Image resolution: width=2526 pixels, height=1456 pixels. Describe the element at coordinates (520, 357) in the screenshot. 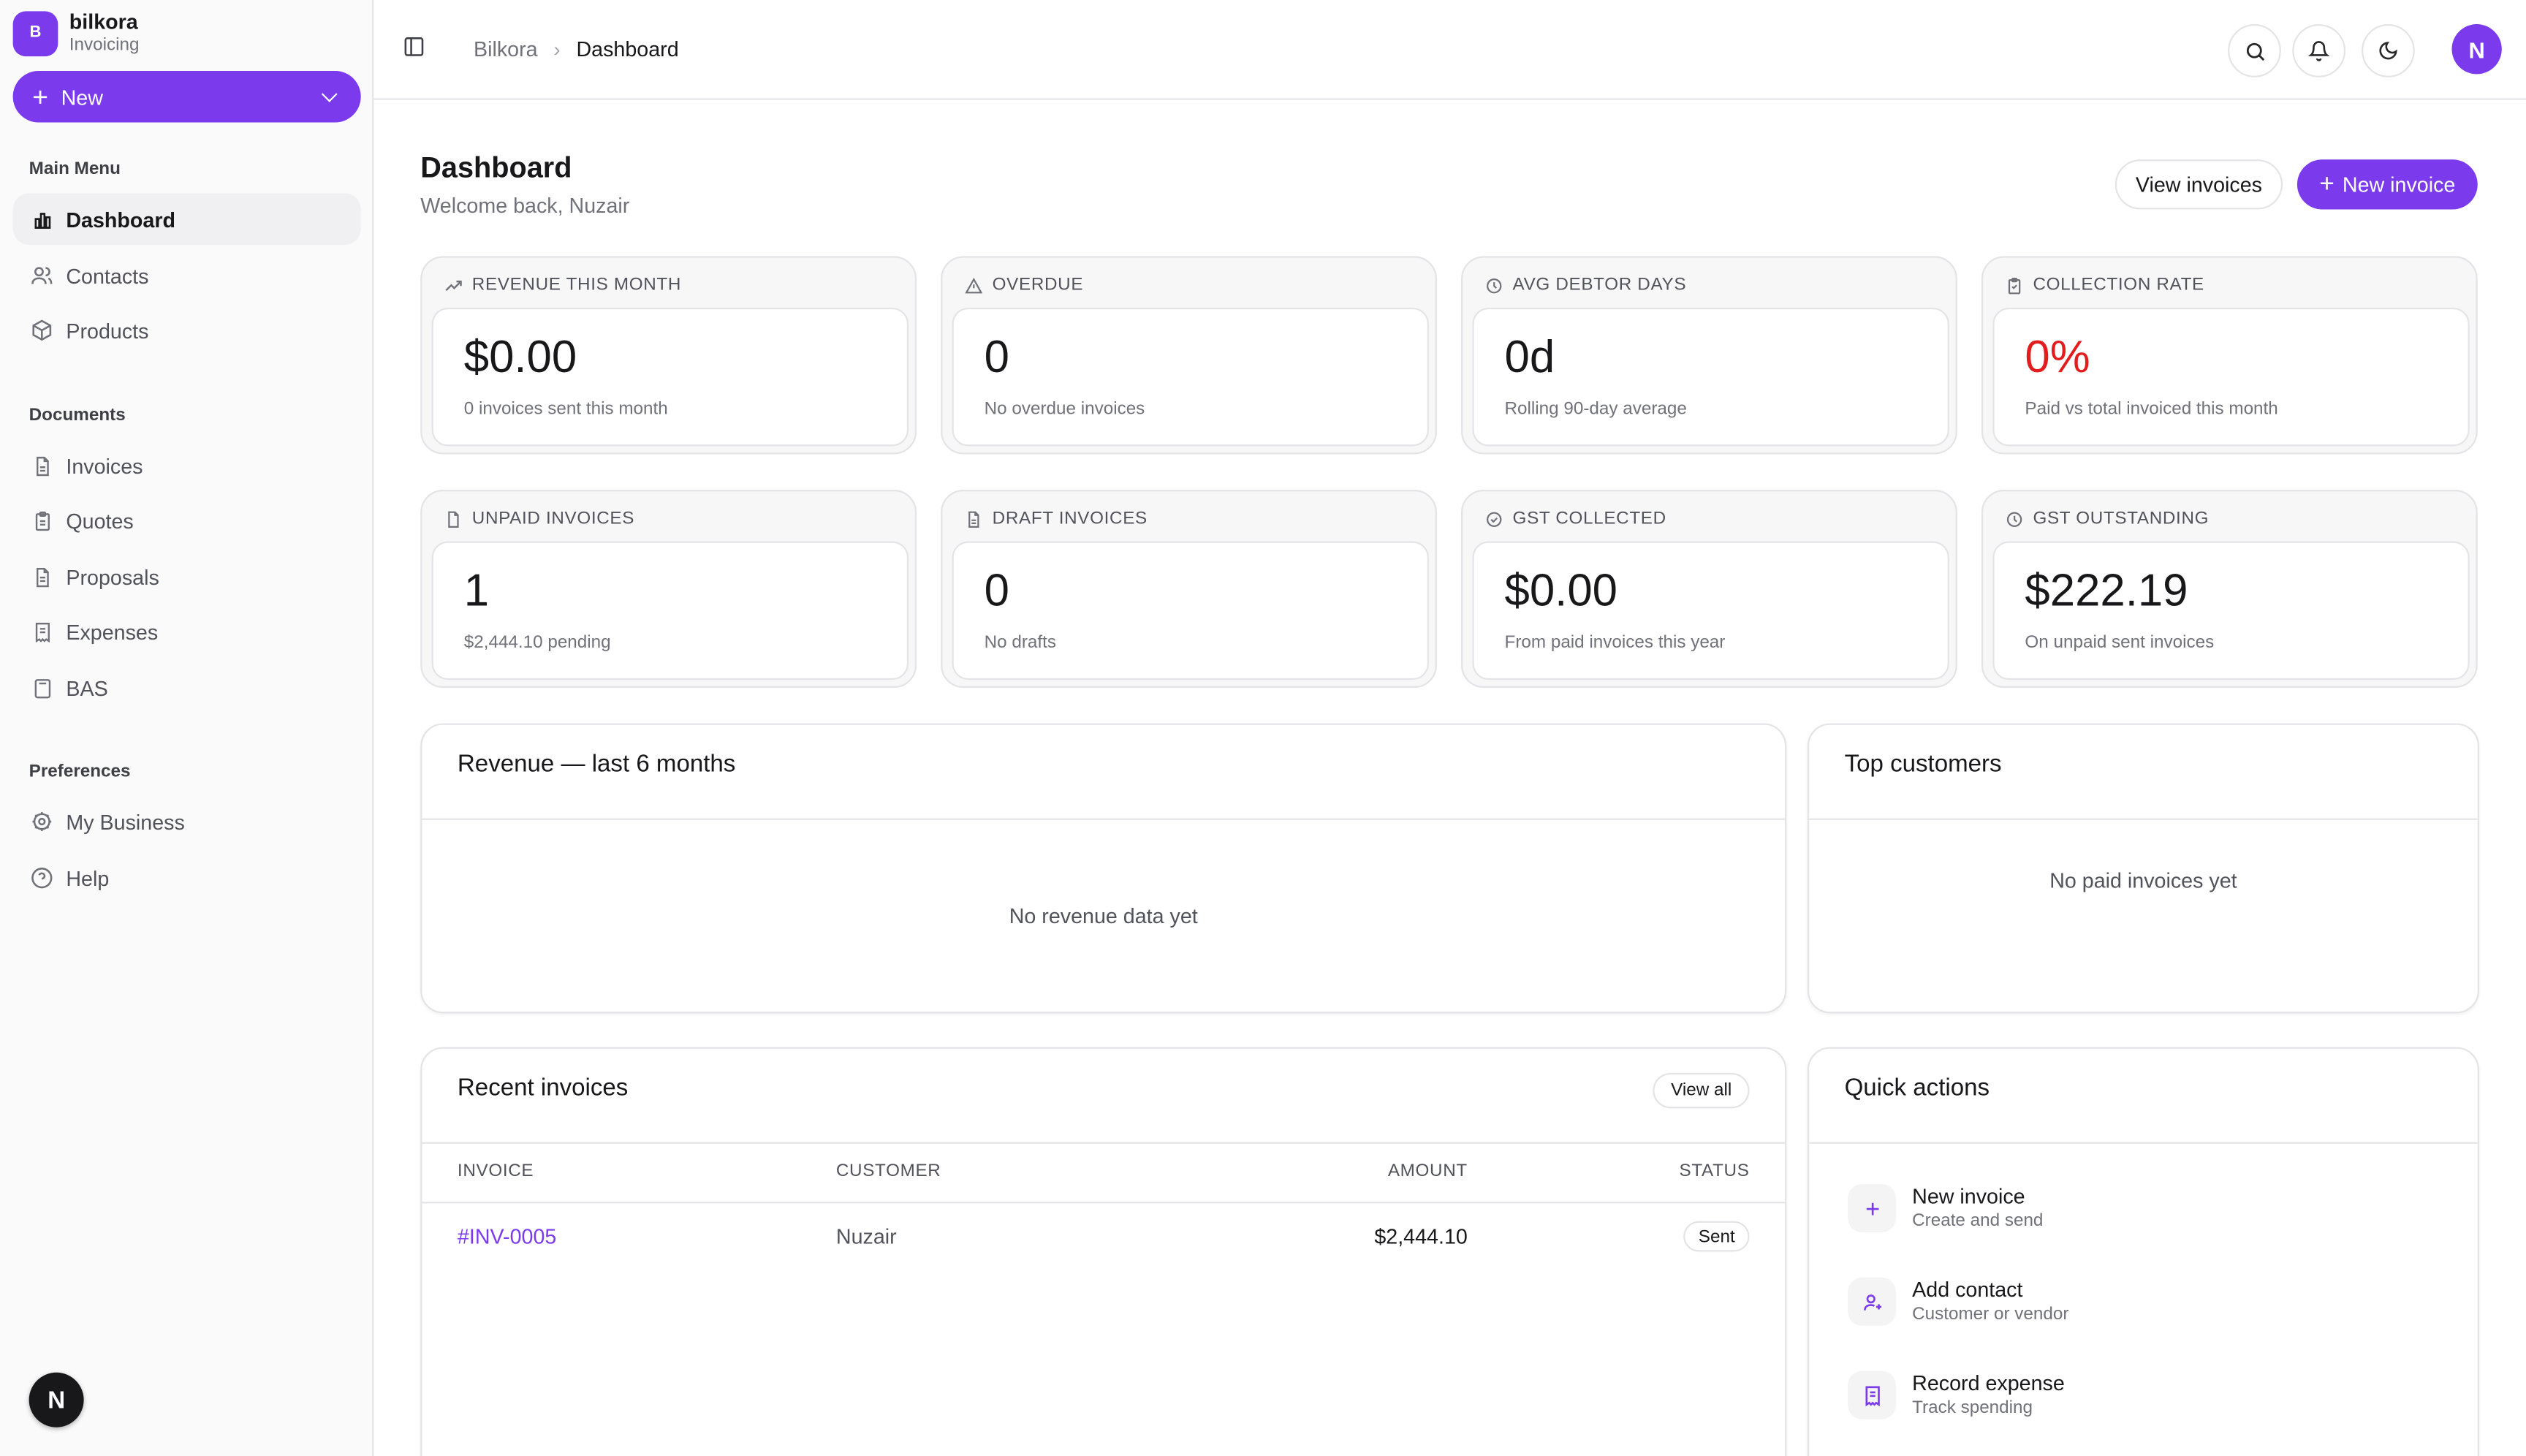

I see `stat-value: $0.00` at that location.